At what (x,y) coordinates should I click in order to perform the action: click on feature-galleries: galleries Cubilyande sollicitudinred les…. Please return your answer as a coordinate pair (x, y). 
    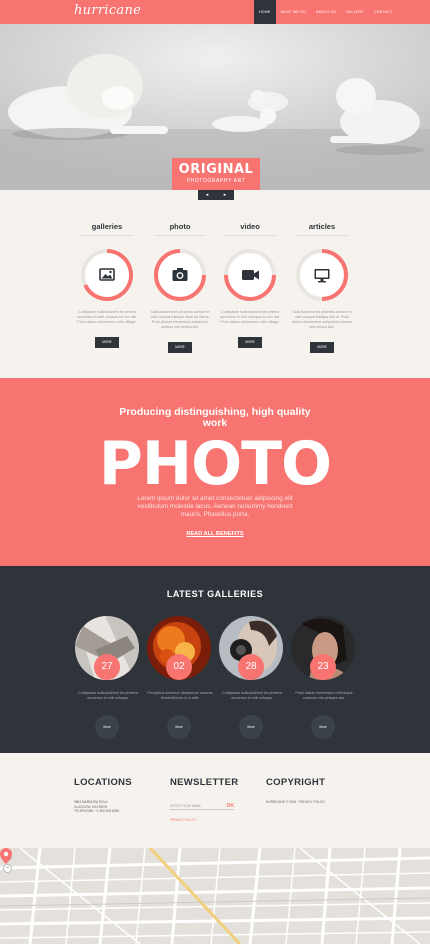
    Looking at the image, I should click on (107, 274).